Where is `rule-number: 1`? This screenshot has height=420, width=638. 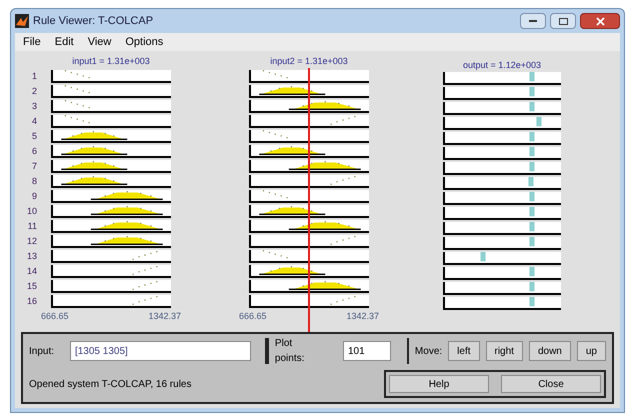
rule-number: 1 is located at coordinates (34, 76).